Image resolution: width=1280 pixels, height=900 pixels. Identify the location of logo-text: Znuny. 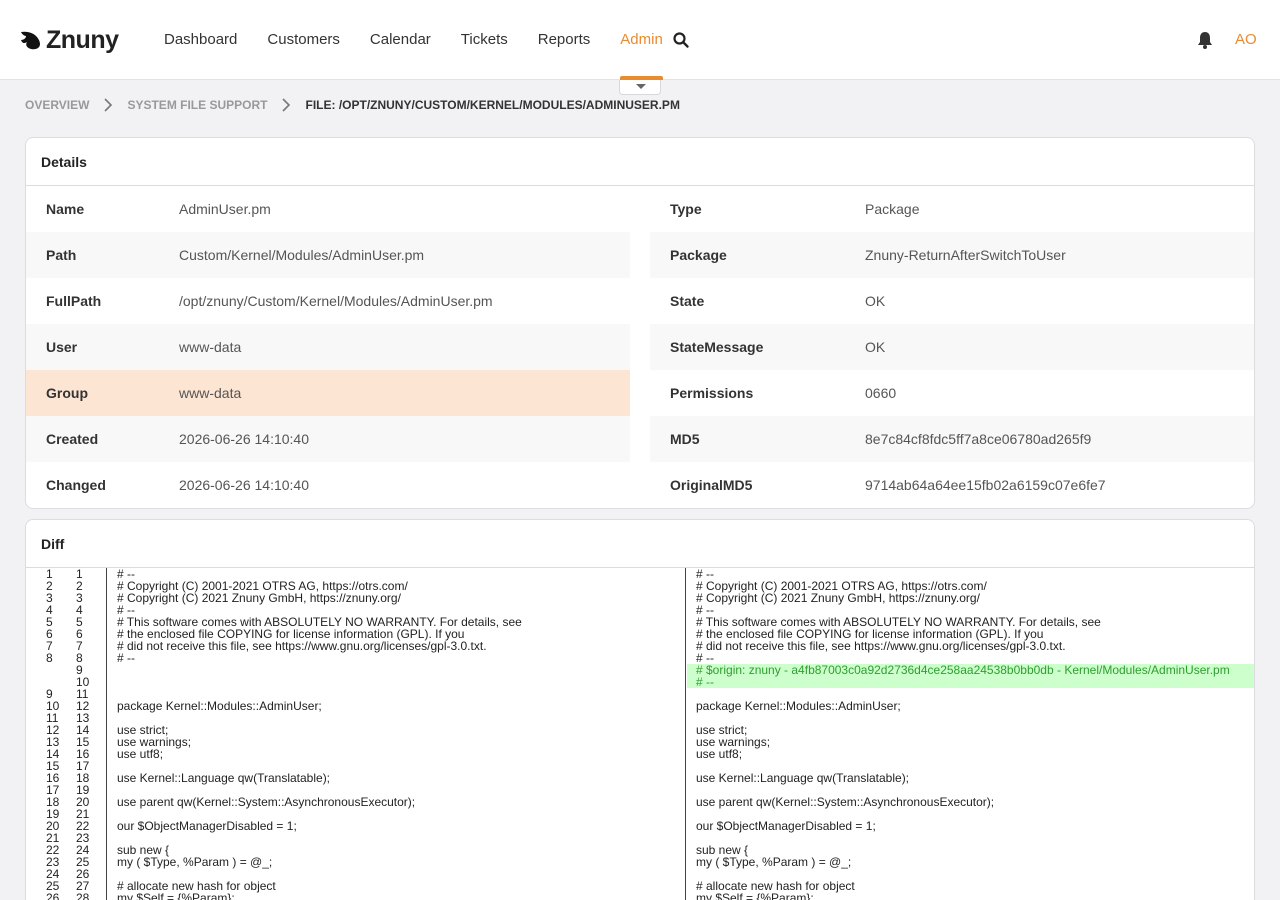
(82, 39).